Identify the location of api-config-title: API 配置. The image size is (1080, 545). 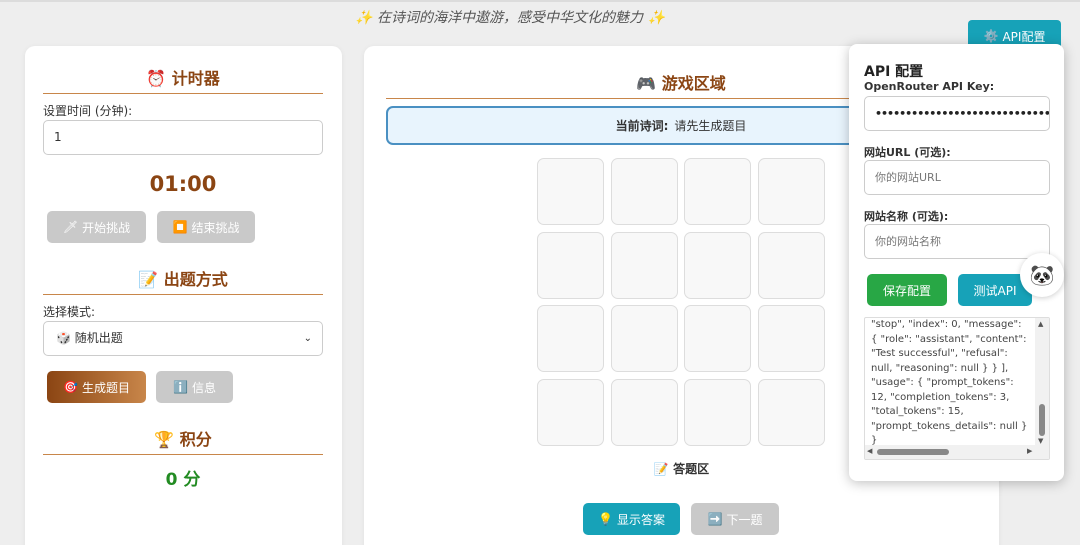
(894, 72).